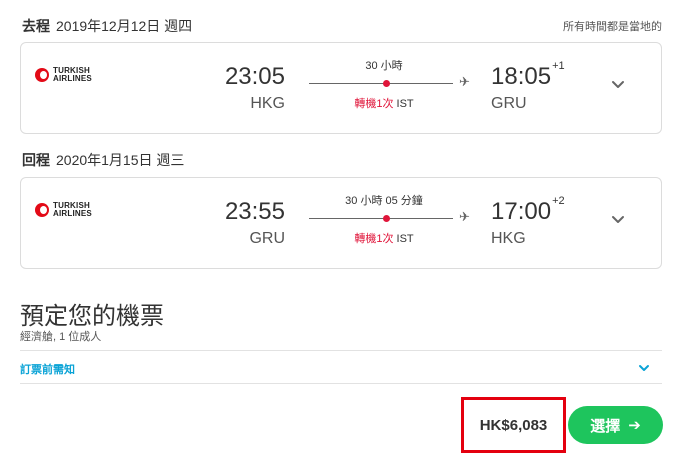 This screenshot has width=680, height=462. I want to click on booking-subtitle: 經濟艙, 1 位成人, so click(61, 337).